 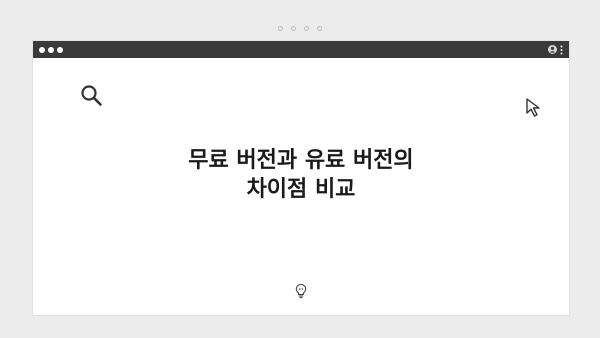 I want to click on close-dot, so click(x=42, y=49).